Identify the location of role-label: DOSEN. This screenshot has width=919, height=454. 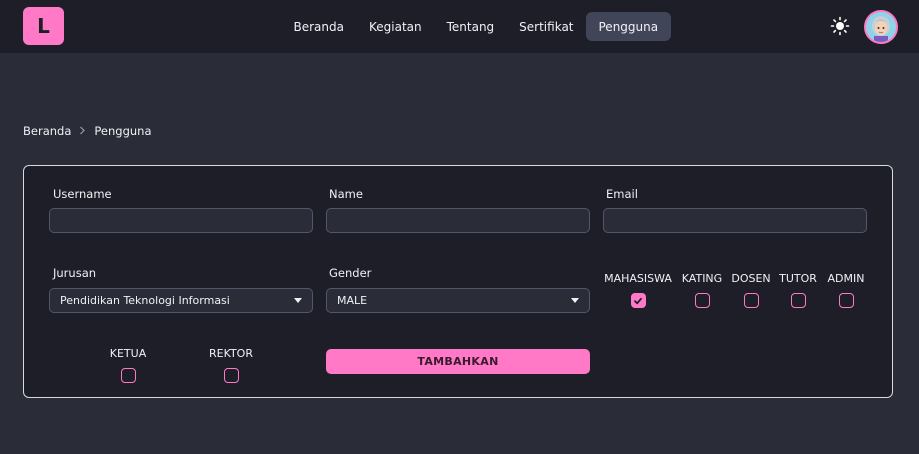
(751, 278).